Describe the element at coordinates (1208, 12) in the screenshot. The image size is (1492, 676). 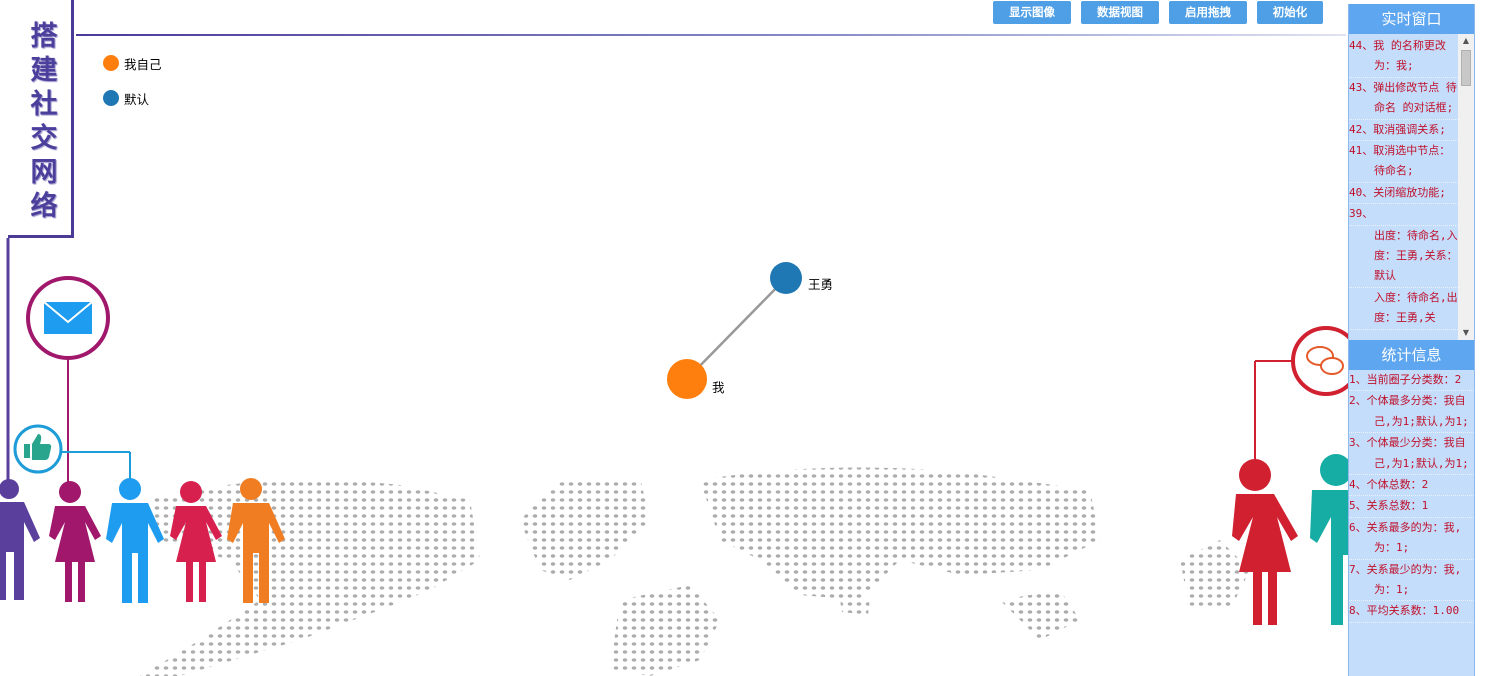
I see `enable-drag-button: 启用拖拽` at that location.